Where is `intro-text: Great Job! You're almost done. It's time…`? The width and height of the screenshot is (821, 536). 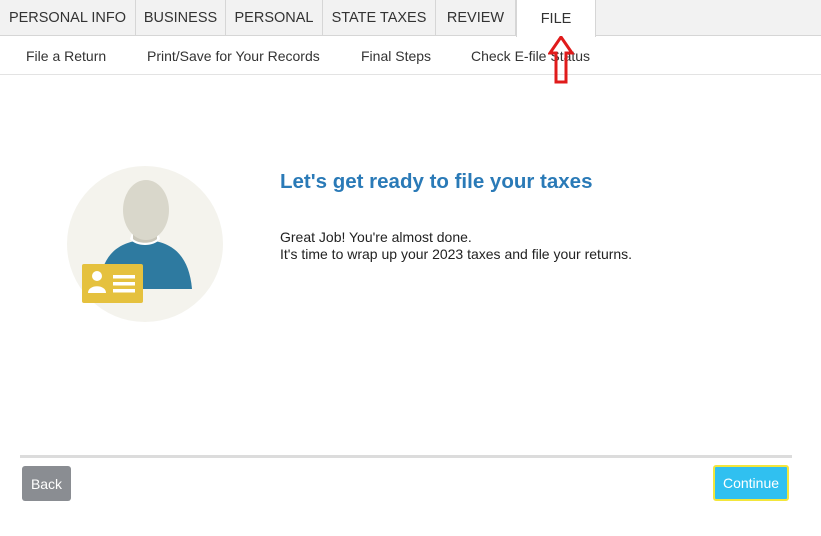
intro-text: Great Job! You're almost done. It's time… is located at coordinates (456, 246).